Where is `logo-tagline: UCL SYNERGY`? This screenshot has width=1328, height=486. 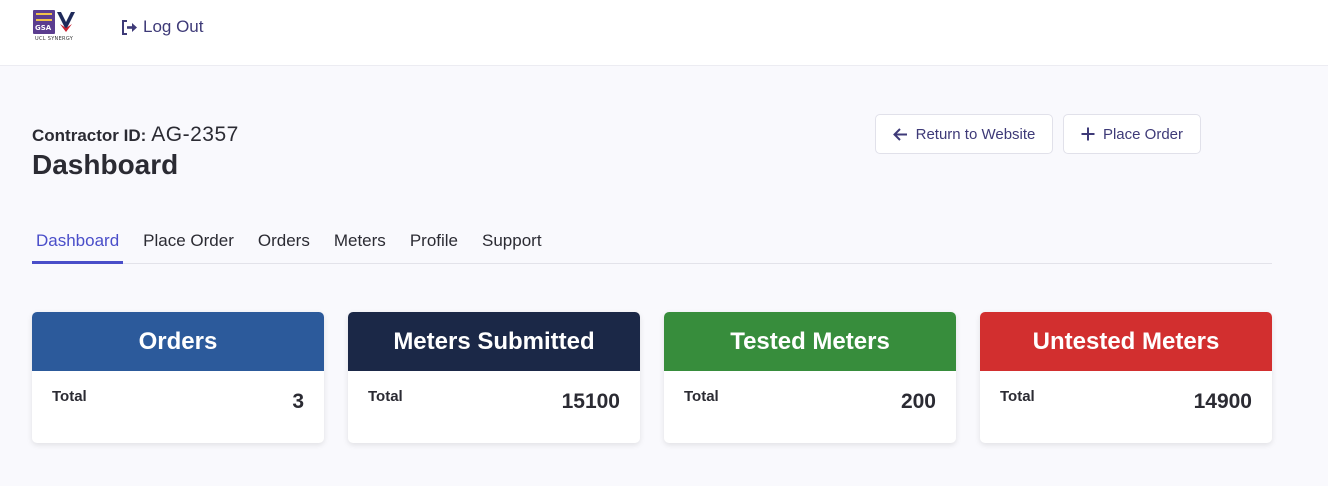 logo-tagline: UCL SYNERGY is located at coordinates (54, 39).